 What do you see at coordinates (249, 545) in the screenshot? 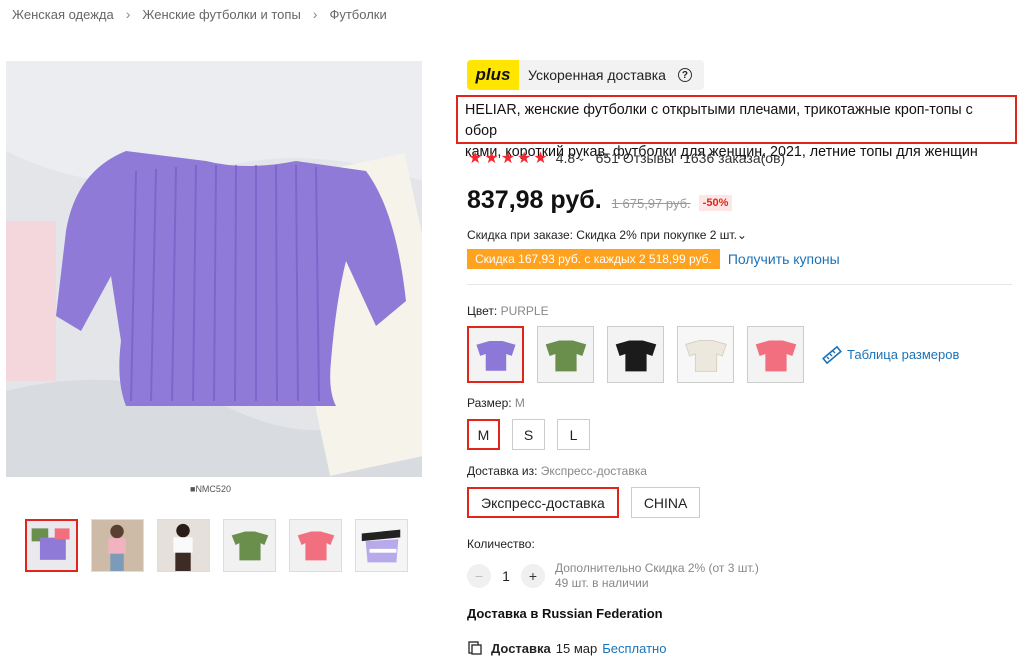
I see `thumbnail-green-top` at bounding box center [249, 545].